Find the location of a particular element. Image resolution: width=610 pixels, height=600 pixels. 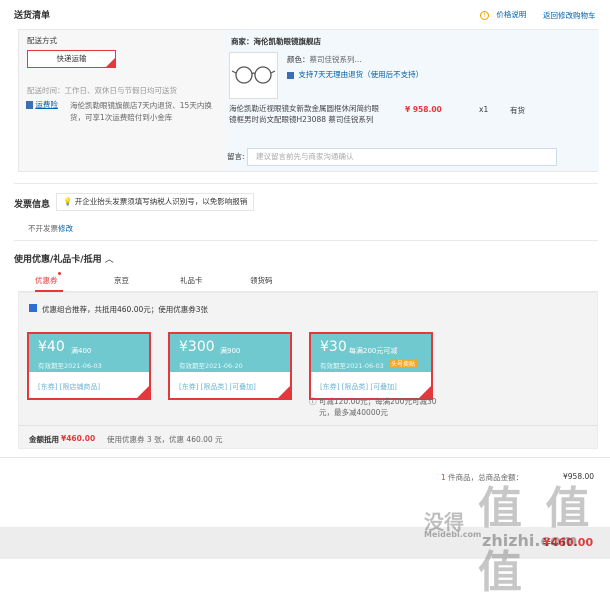

coupon-condition: 每满200元可减 is located at coordinates (373, 351).